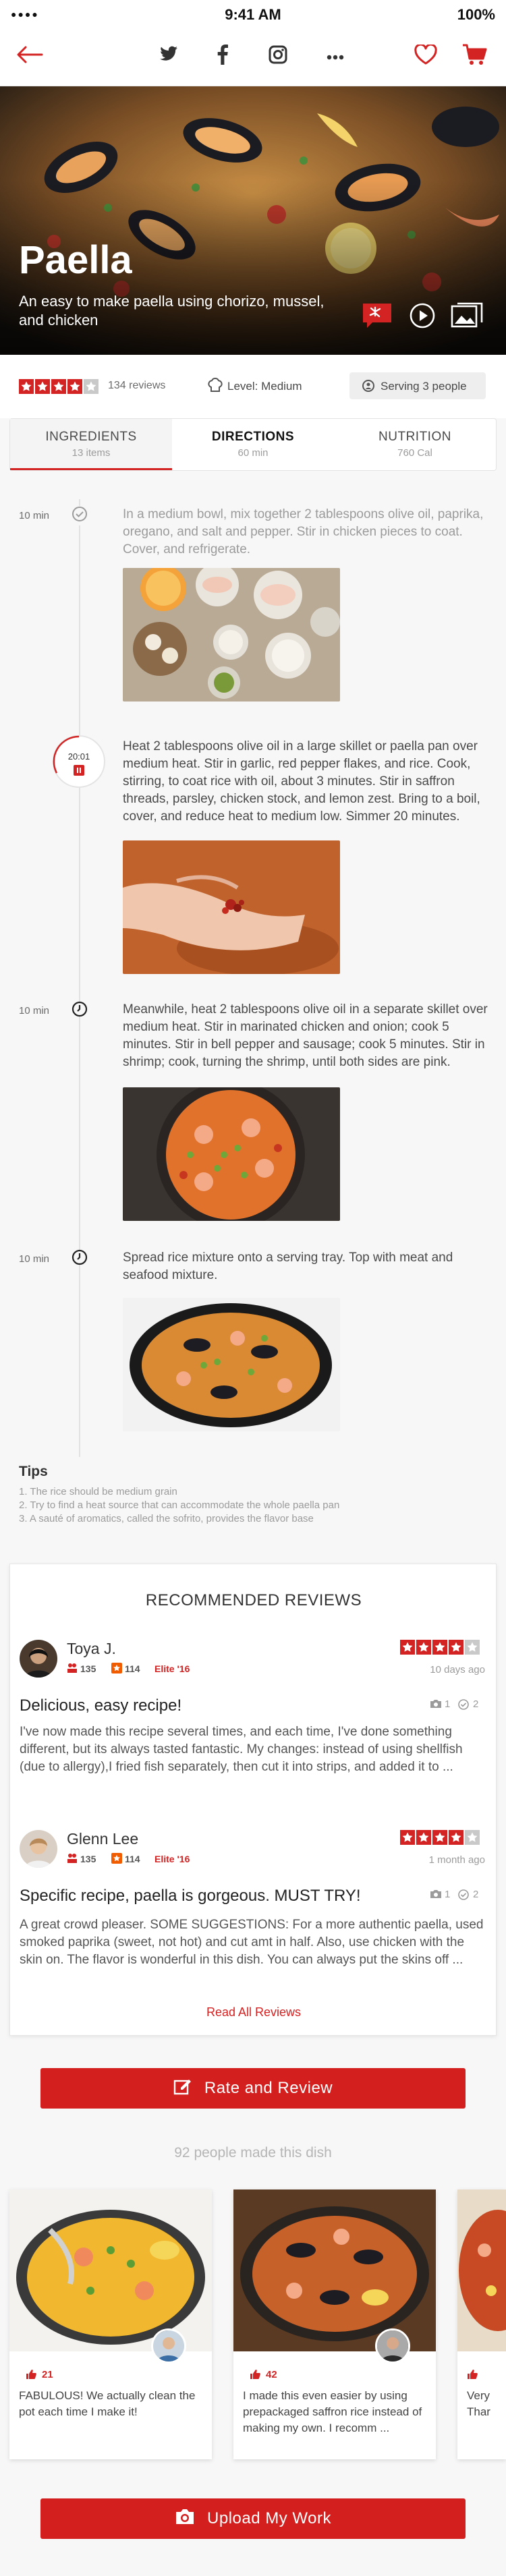 Image resolution: width=506 pixels, height=2576 pixels. What do you see at coordinates (117, 1860) in the screenshot?
I see `review-count-icon` at bounding box center [117, 1860].